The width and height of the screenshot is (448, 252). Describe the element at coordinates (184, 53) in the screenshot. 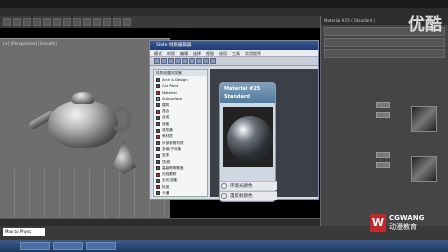

I see `menu-item: 编辑` at that location.